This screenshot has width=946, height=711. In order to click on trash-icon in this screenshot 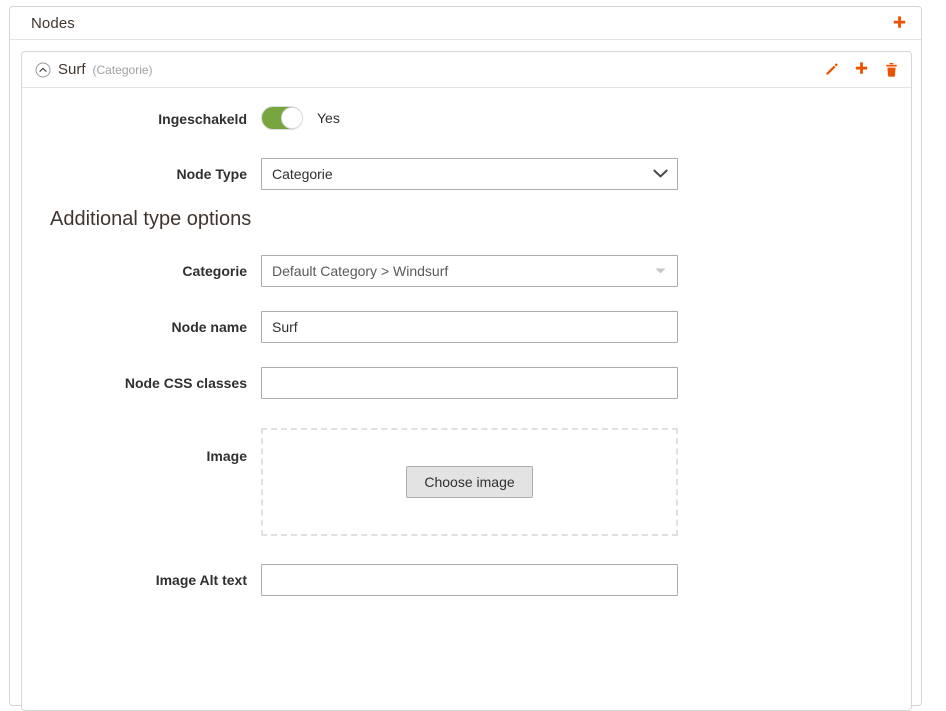, I will do `click(891, 70)`.